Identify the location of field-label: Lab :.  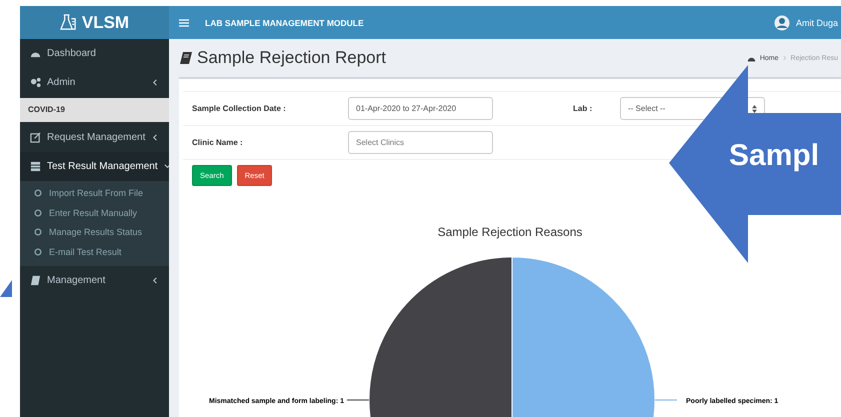
(583, 108).